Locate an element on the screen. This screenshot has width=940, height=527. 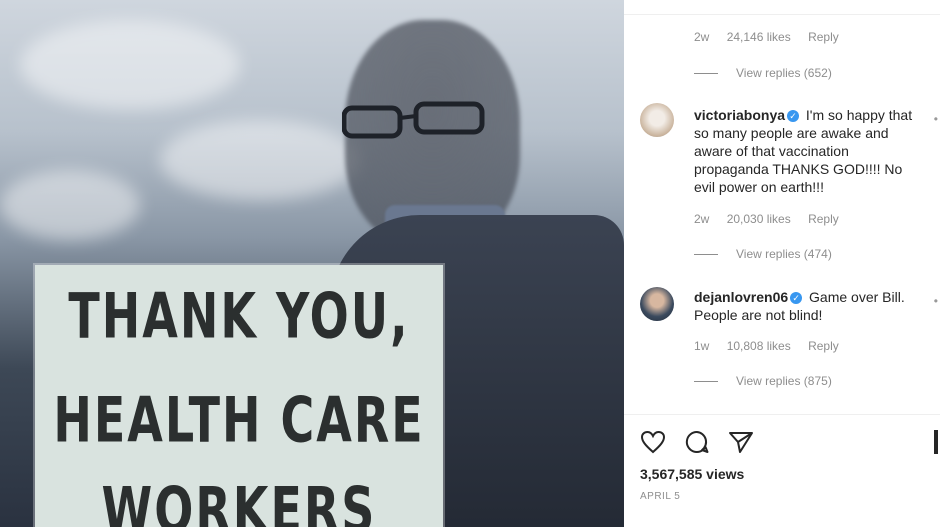
sign-line: WORKERS is located at coordinates (239, 500).